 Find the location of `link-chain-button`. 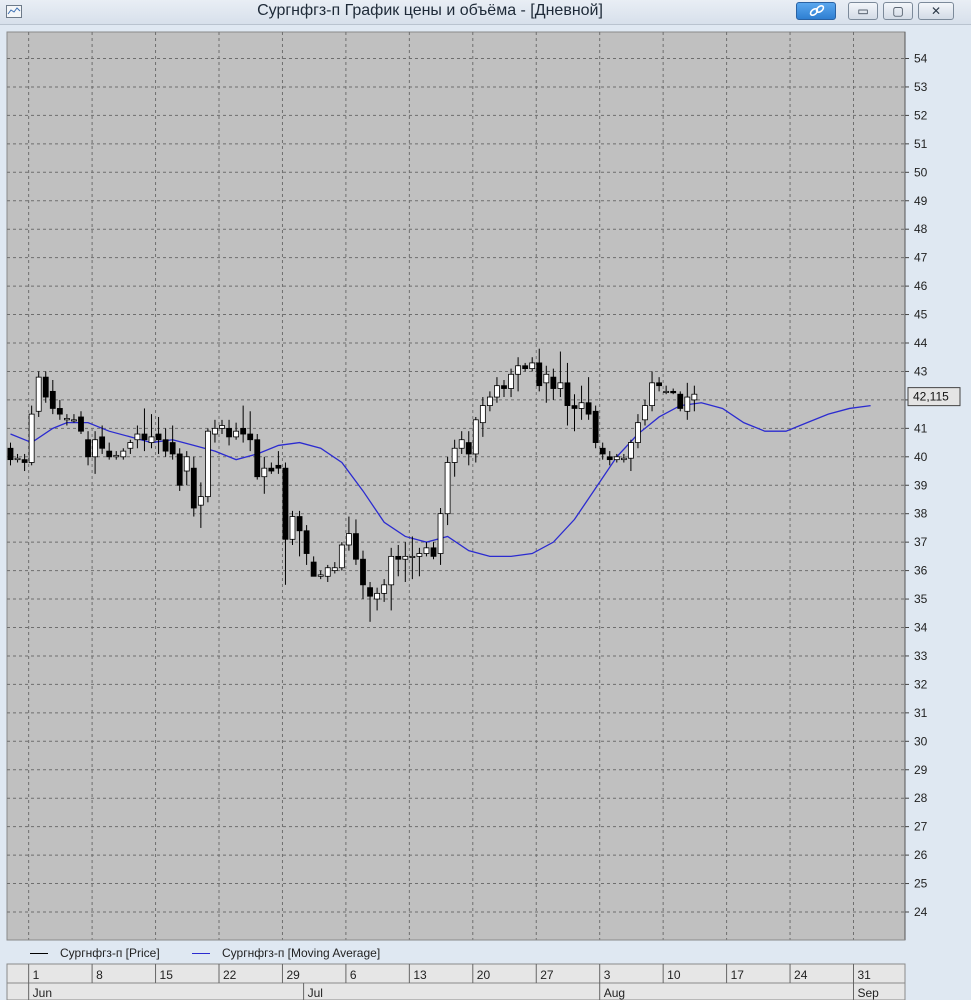

link-chain-button is located at coordinates (816, 11).